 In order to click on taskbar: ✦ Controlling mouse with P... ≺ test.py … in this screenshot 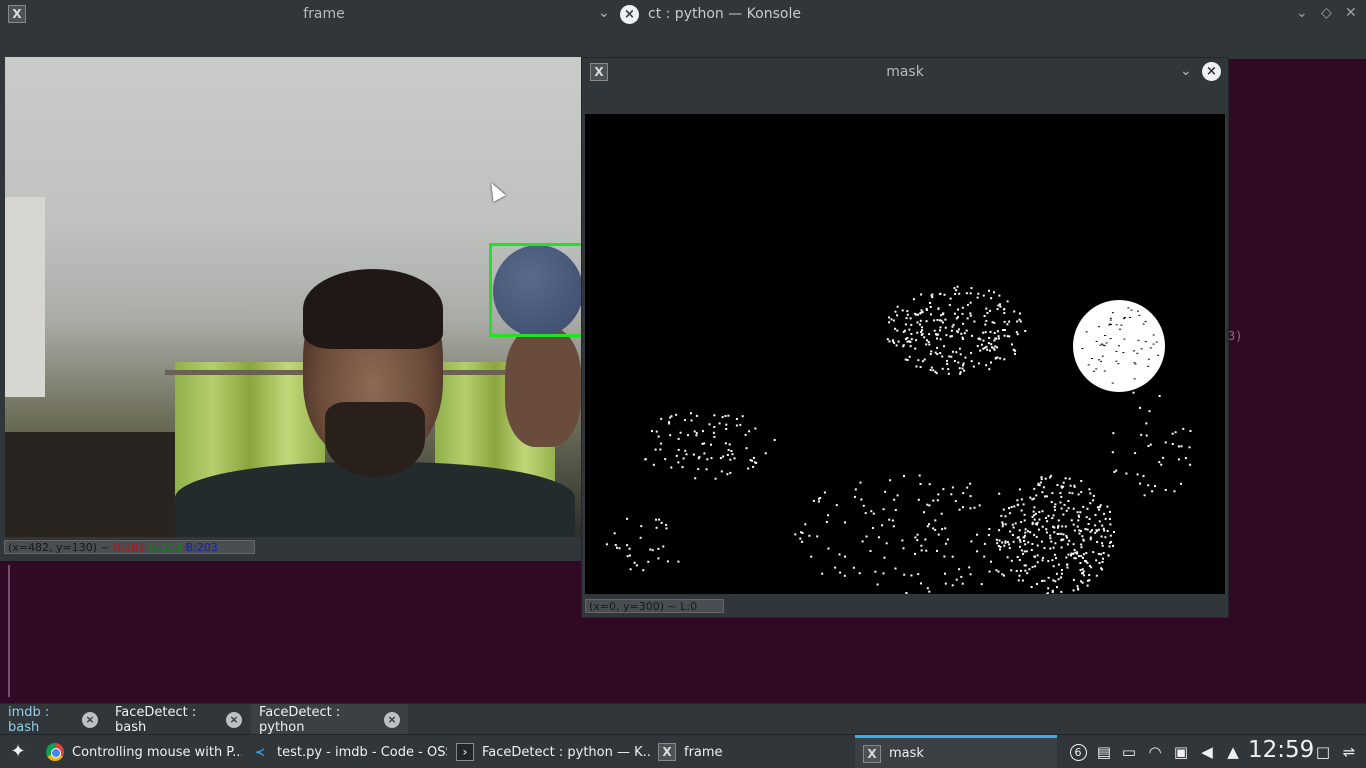, I will do `click(683, 751)`.